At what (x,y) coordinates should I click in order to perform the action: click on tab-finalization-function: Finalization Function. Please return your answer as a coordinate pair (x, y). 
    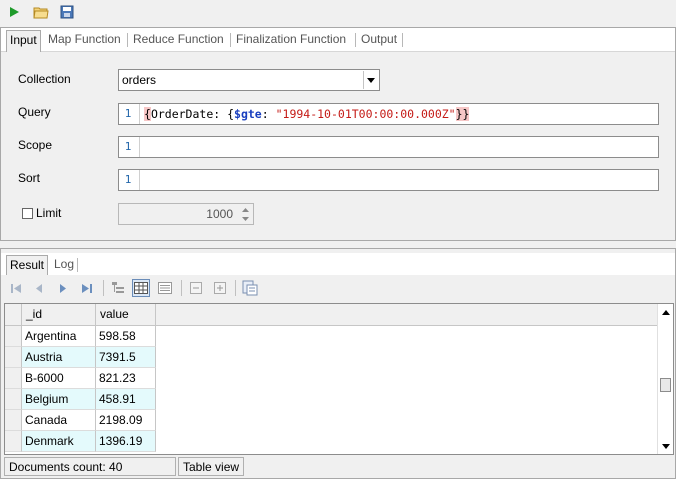
    Looking at the image, I should click on (291, 40).